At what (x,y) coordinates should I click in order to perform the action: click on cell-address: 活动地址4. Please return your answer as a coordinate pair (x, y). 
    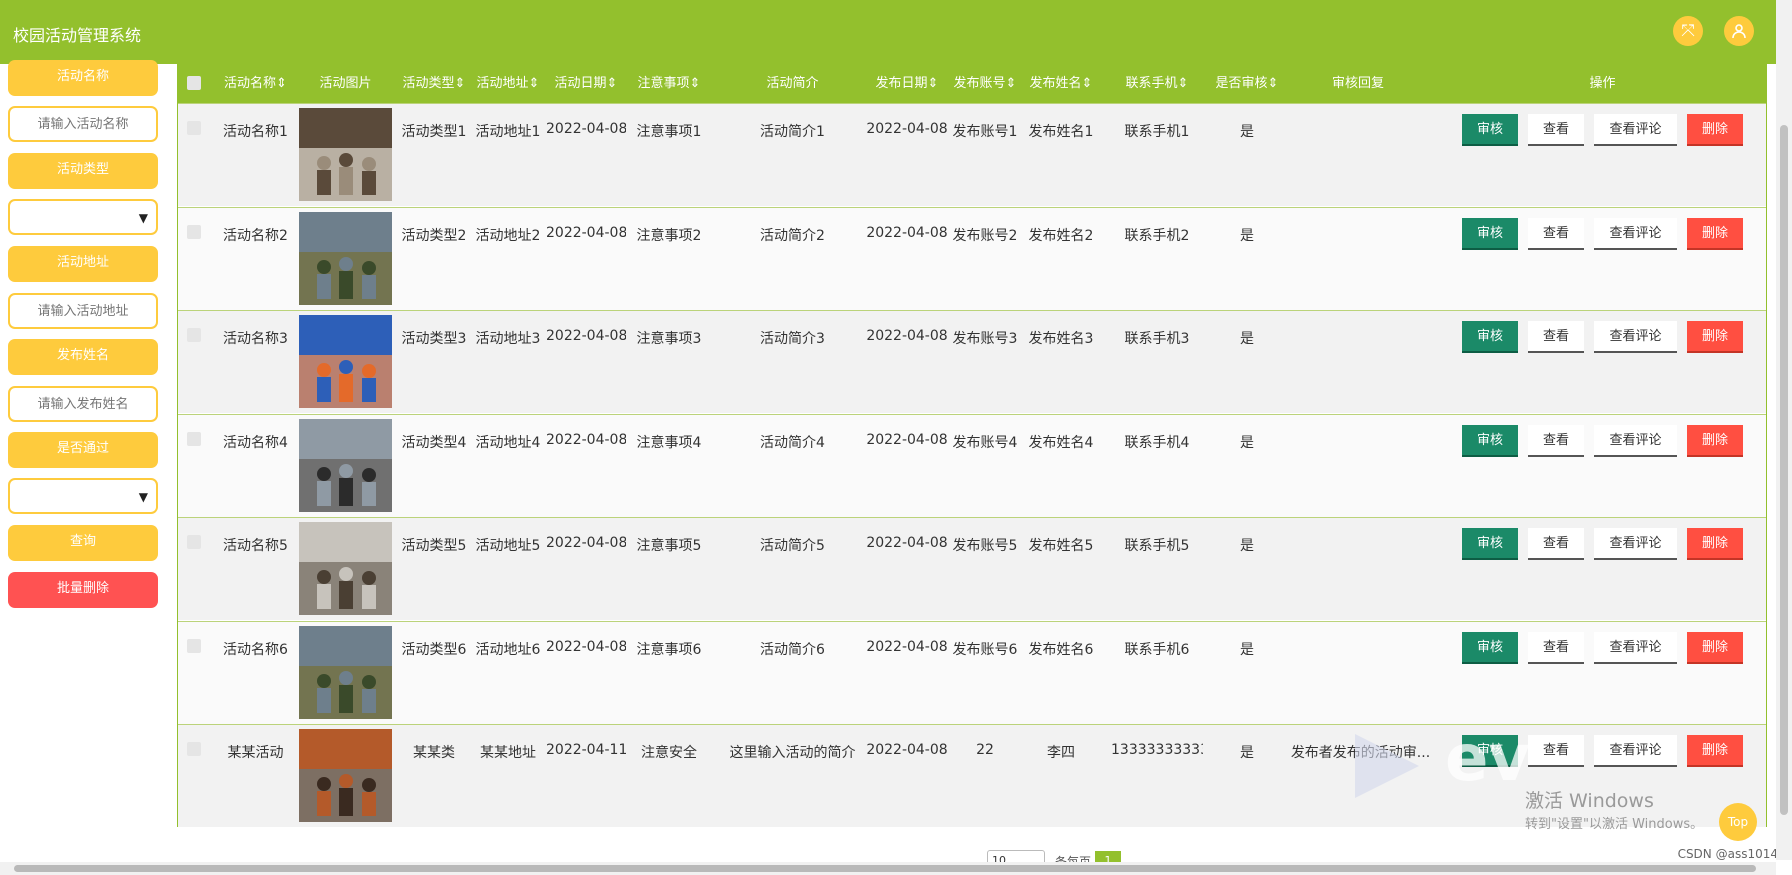
    Looking at the image, I should click on (508, 442).